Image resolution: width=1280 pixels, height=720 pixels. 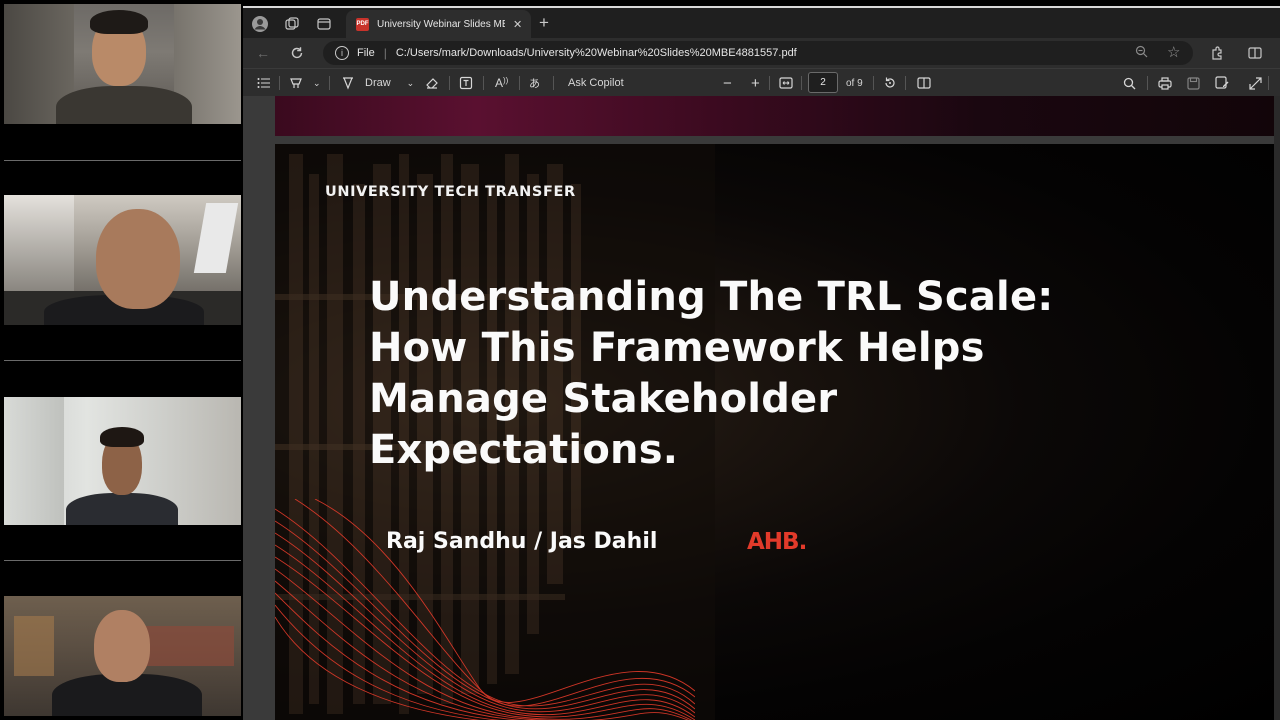 I want to click on company-logo: AHB., so click(x=777, y=542).